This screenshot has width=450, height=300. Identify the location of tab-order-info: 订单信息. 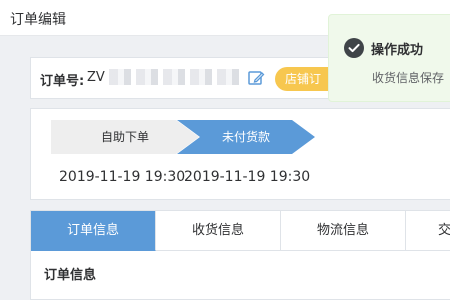
(93, 231).